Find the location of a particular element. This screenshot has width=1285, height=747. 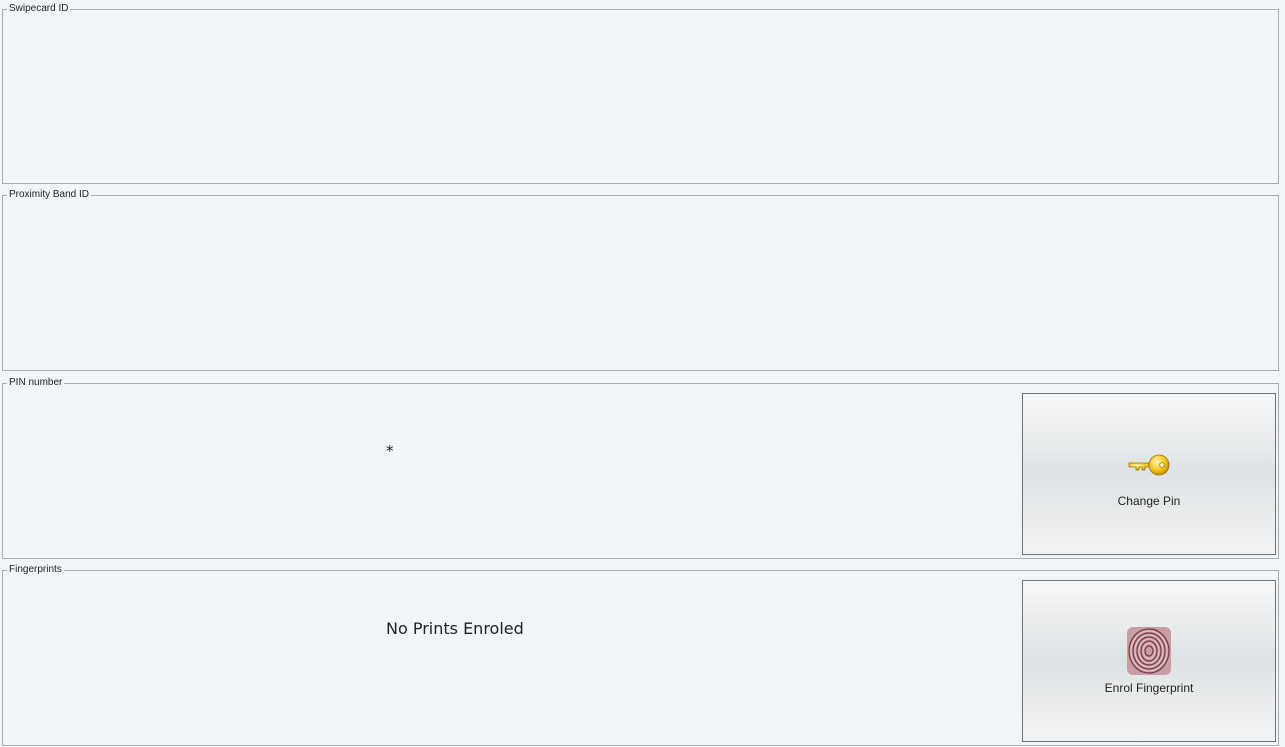

swipecard-group-title: Swipecard ID is located at coordinates (39, 9).